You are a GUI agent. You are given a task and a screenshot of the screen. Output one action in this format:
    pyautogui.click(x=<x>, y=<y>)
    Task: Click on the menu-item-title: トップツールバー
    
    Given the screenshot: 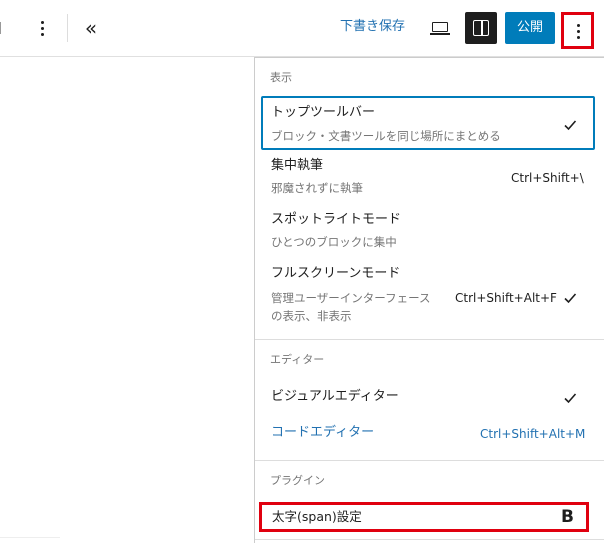 What is the action you would take?
    pyautogui.click(x=323, y=112)
    